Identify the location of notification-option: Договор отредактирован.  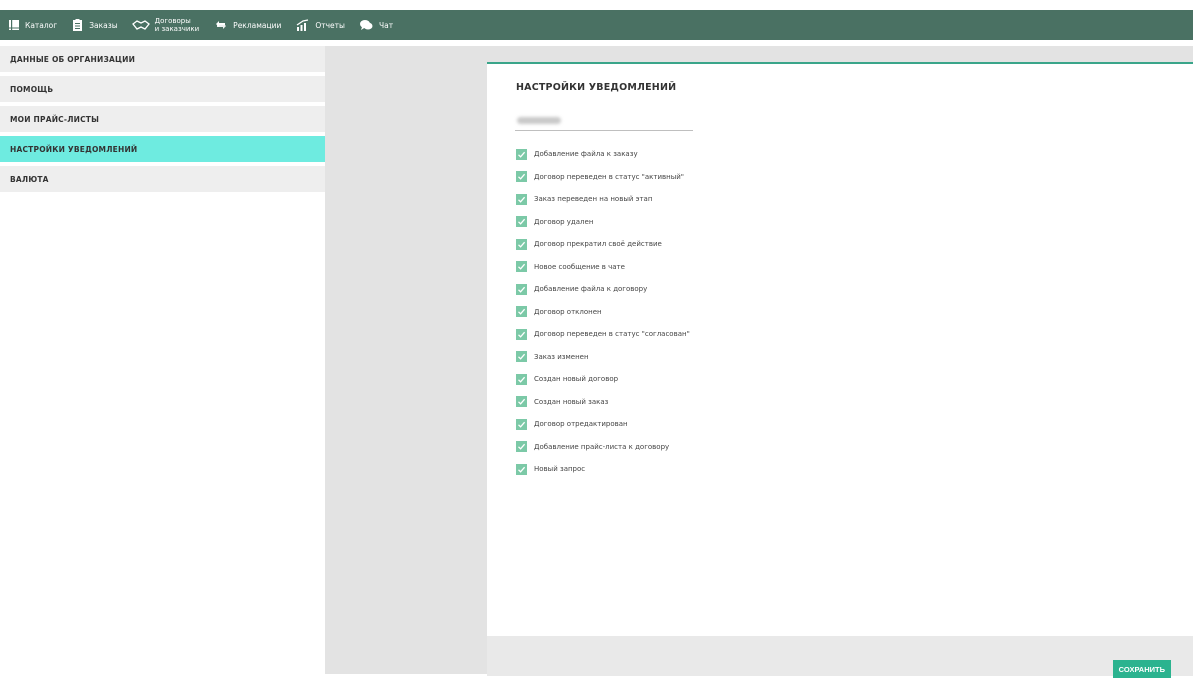
(603, 424).